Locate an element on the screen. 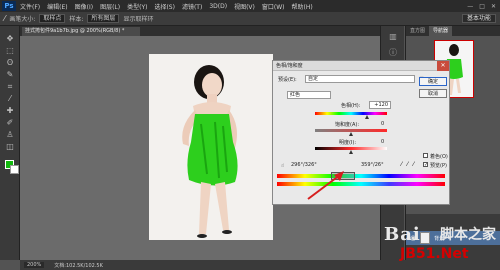 The height and width of the screenshot is (270, 500). saturation-label: 饱和度(A): is located at coordinates (347, 125).